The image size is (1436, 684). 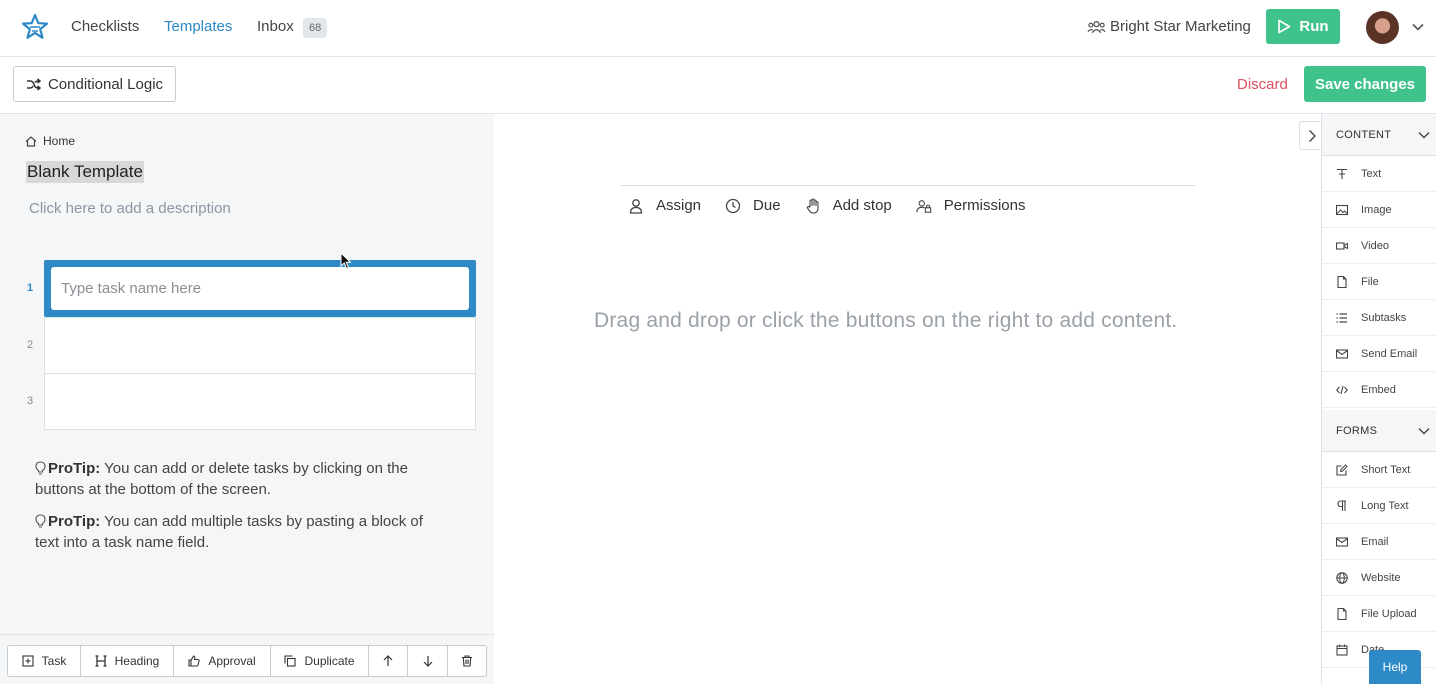 I want to click on widget-label: Image, so click(x=1376, y=209).